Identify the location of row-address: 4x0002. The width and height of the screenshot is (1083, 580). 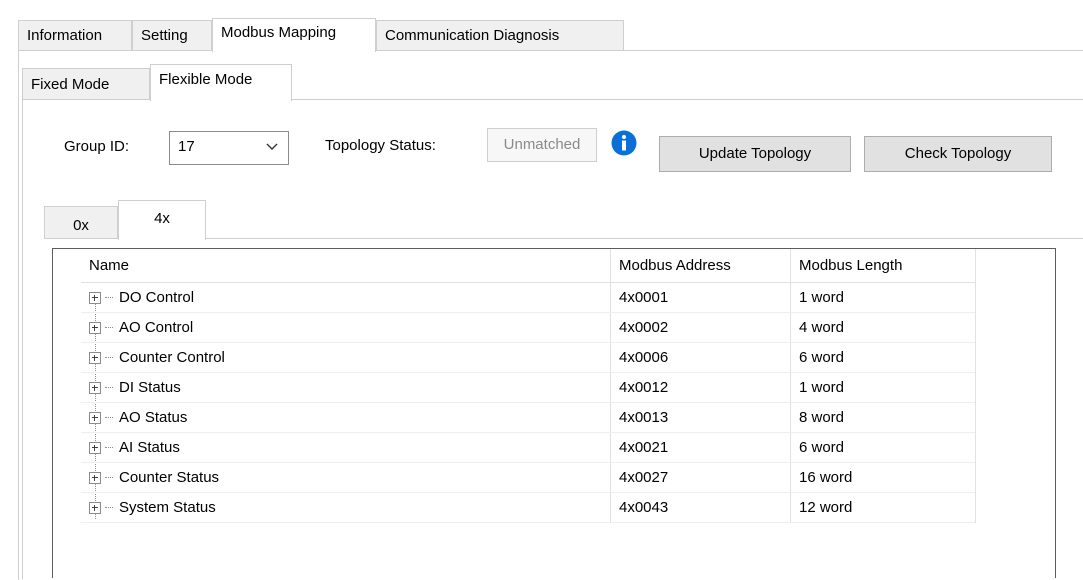
(701, 327).